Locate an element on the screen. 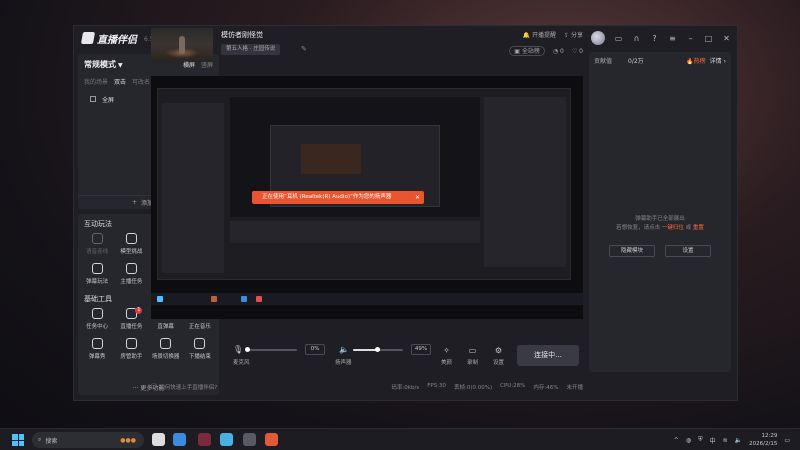 The image size is (800, 450). cover-figure is located at coordinates (182, 45).